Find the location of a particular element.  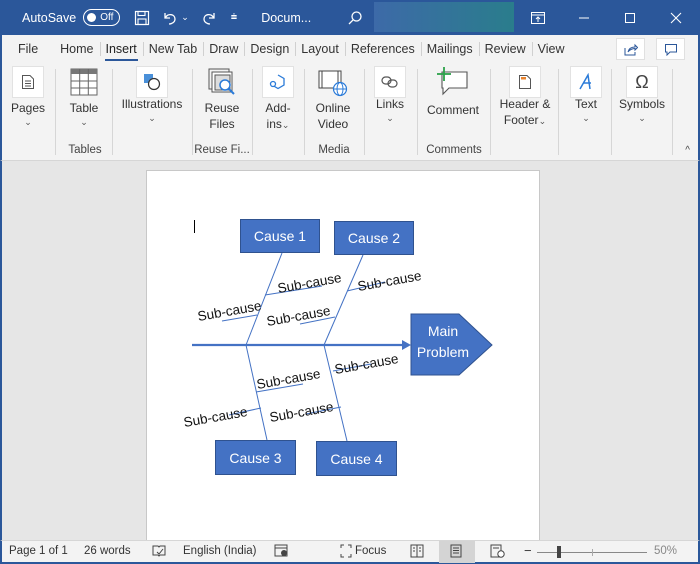

ribbon-display-options-icon is located at coordinates (538, 17).